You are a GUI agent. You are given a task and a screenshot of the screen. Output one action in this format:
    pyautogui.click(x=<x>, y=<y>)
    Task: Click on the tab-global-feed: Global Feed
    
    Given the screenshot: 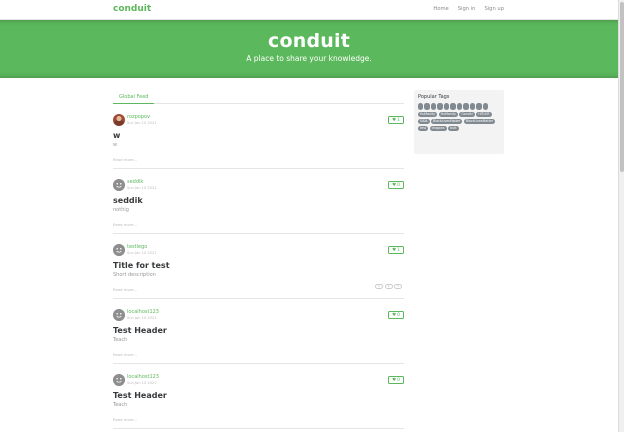 What is the action you would take?
    pyautogui.click(x=134, y=98)
    